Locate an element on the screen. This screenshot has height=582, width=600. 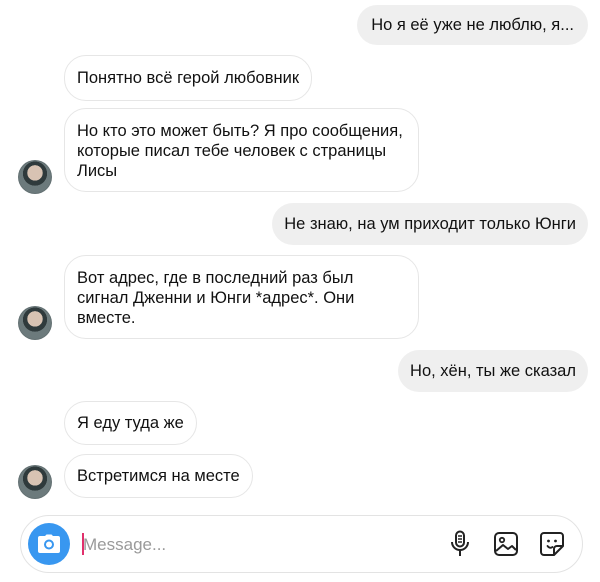
message-text: Не знаю, на ум приходит только Юнги is located at coordinates (430, 224).